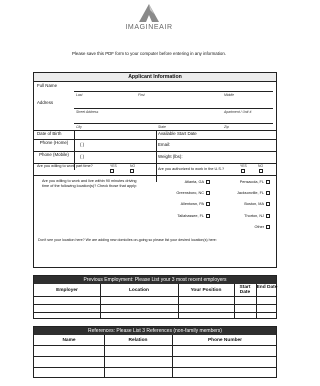 This screenshot has width=320, height=386. I want to click on zip-sublabel: Zip, so click(226, 127).